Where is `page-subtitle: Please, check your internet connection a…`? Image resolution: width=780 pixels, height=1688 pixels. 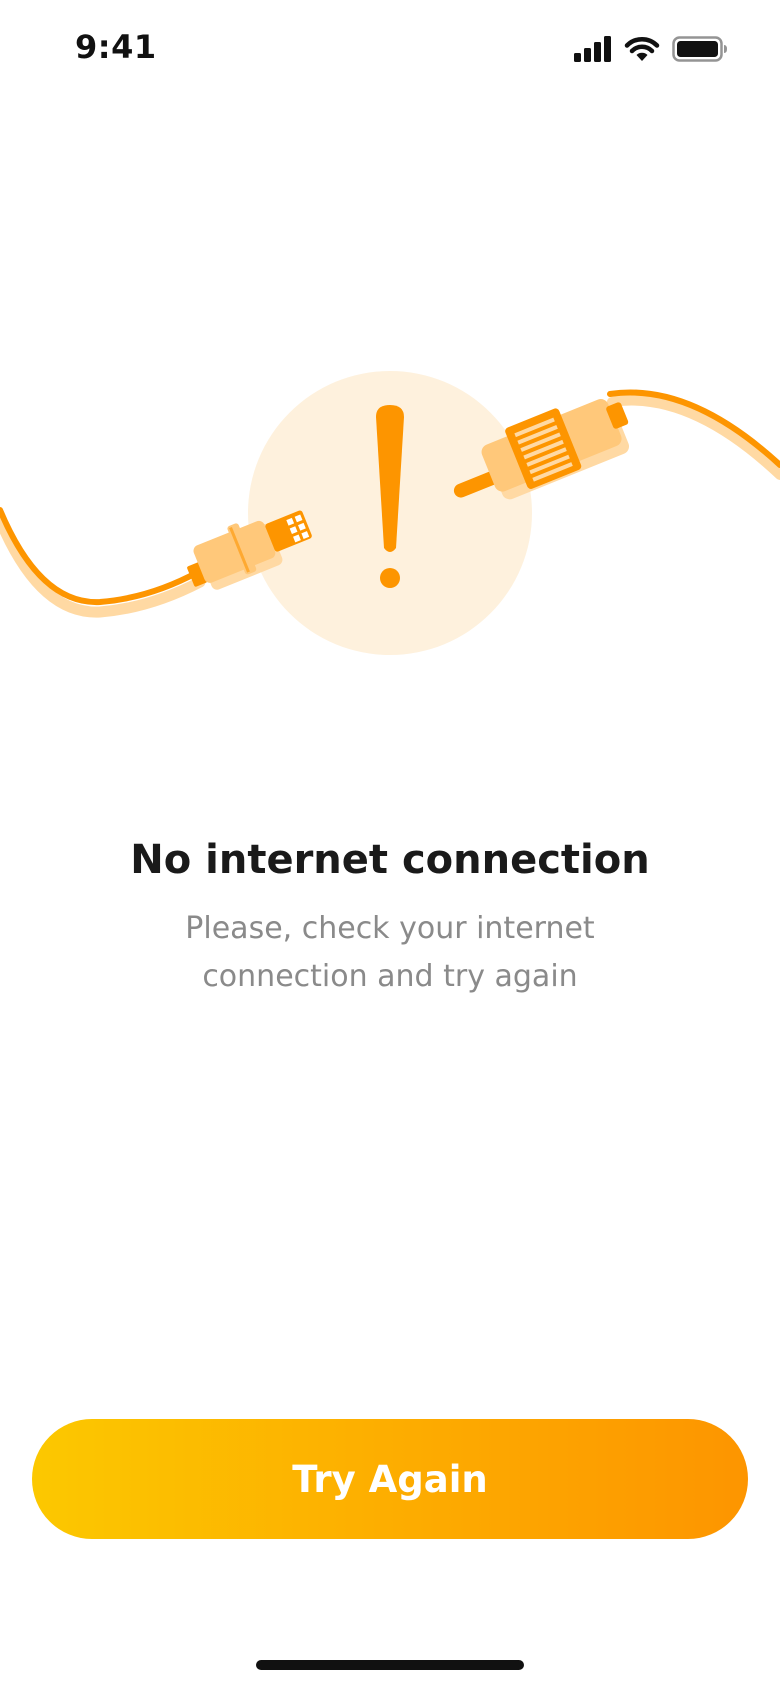
page-subtitle: Please, check your internet connection a… is located at coordinates (390, 952).